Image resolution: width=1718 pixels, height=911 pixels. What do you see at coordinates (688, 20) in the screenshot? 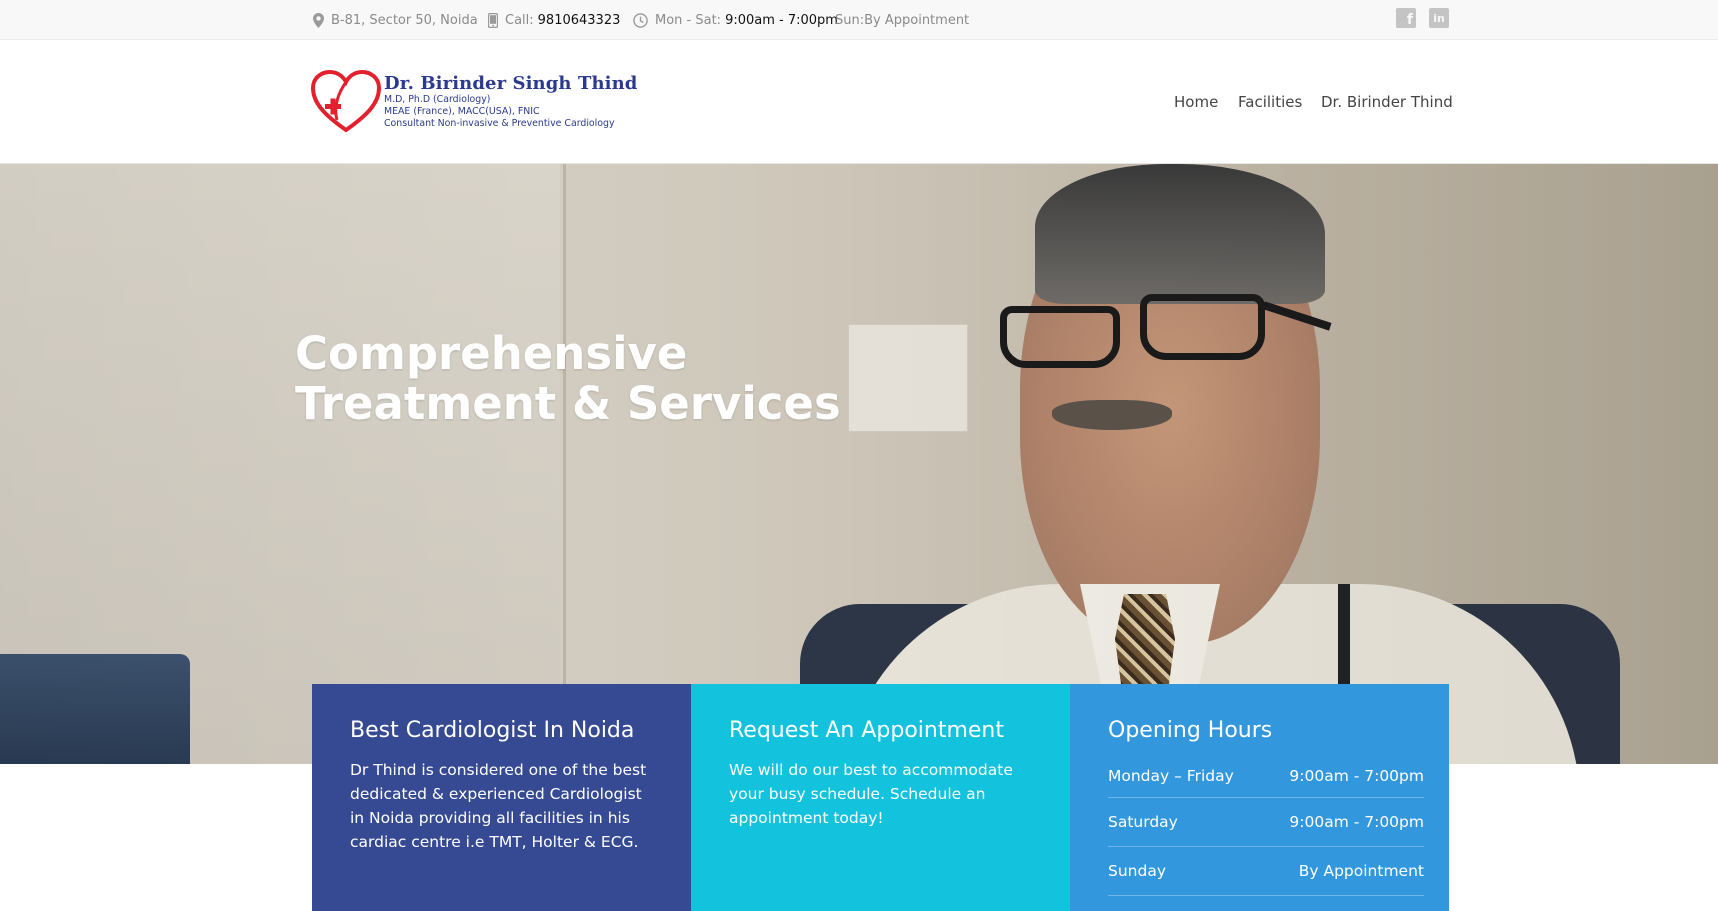
I see `hours-label: Mon - Sat:` at bounding box center [688, 20].